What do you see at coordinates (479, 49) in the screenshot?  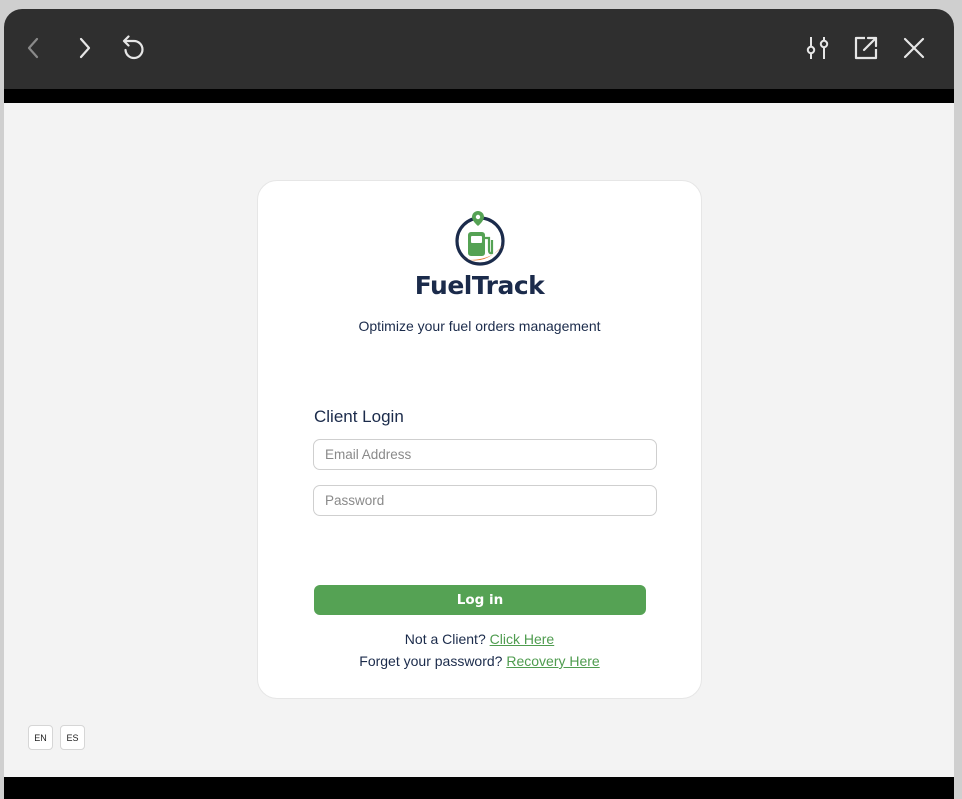 I see `window-toolbar` at bounding box center [479, 49].